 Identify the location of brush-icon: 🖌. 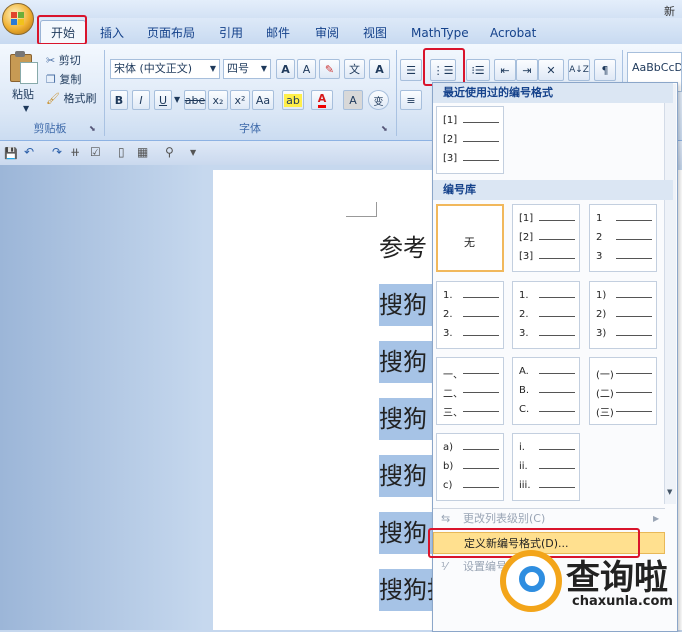
(53, 98).